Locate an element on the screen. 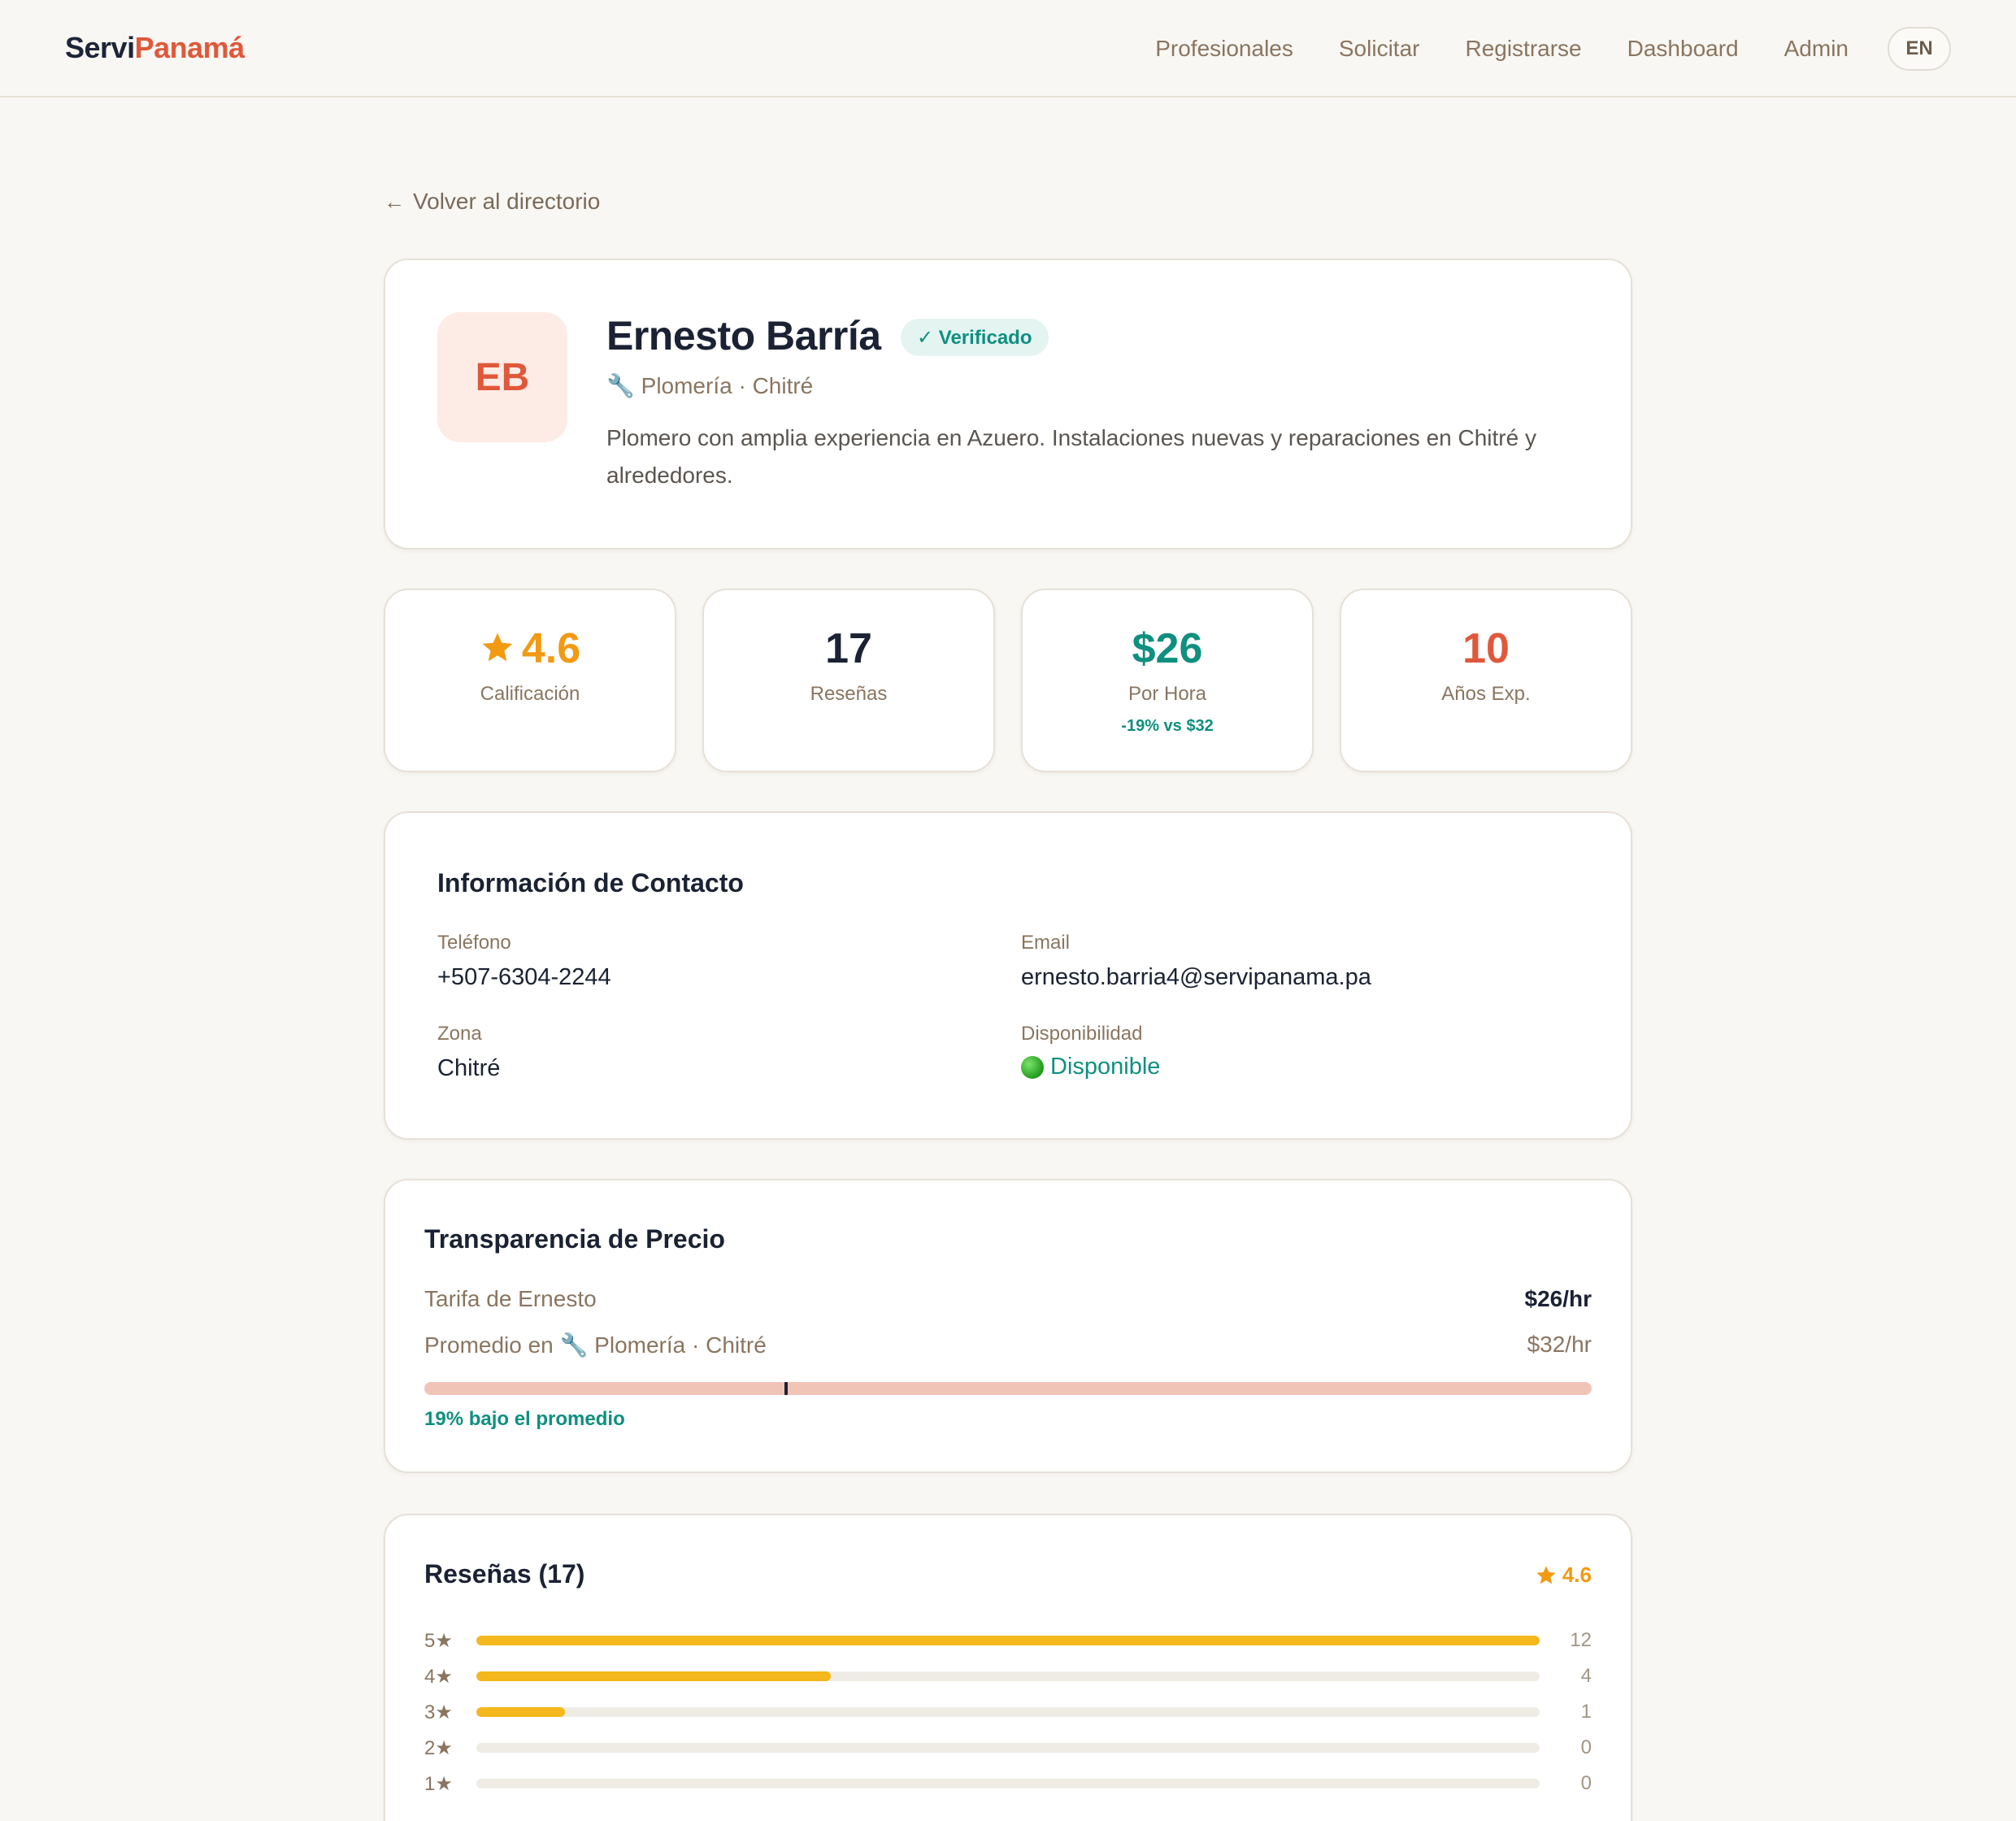 The width and height of the screenshot is (2016, 1821). rating-row: 3★ 1 is located at coordinates (1008, 1712).